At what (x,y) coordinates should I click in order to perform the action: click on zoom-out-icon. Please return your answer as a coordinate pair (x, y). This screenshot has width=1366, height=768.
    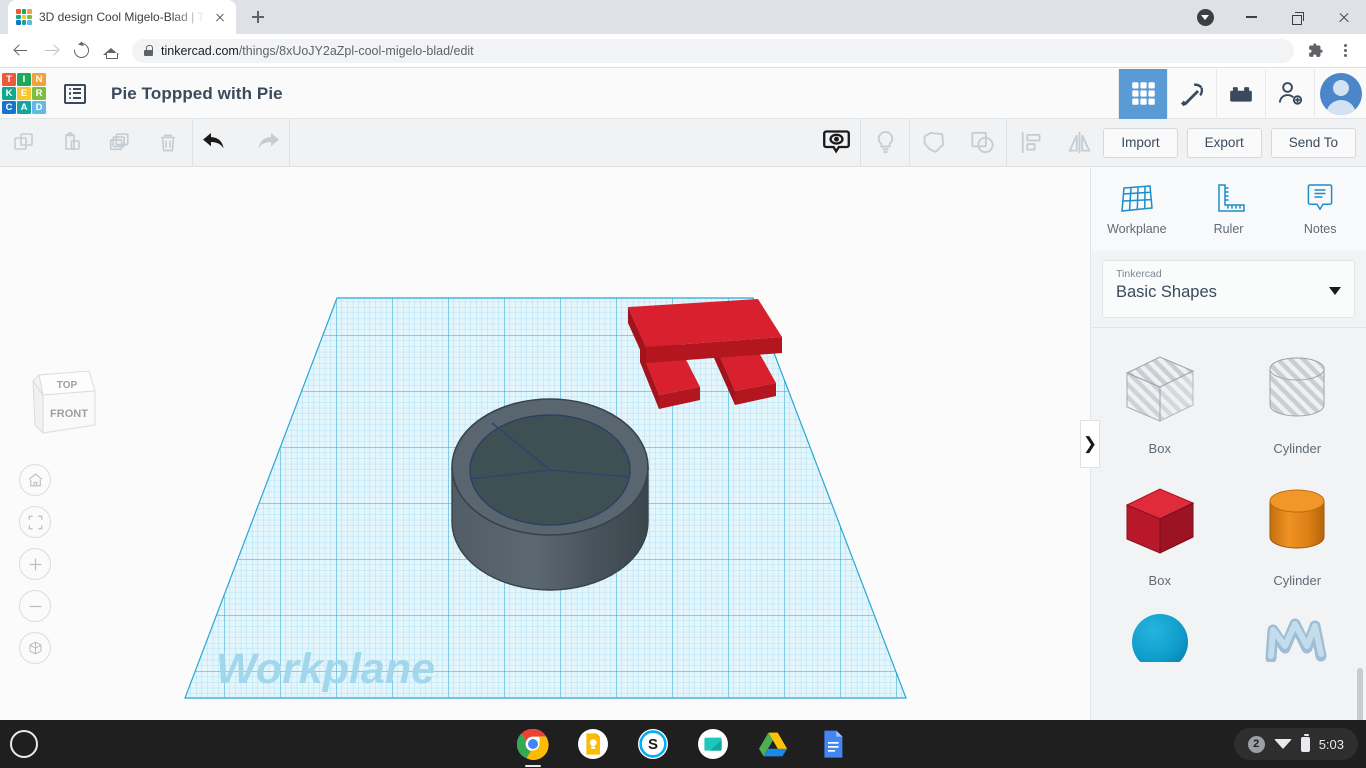
    Looking at the image, I should click on (35, 606).